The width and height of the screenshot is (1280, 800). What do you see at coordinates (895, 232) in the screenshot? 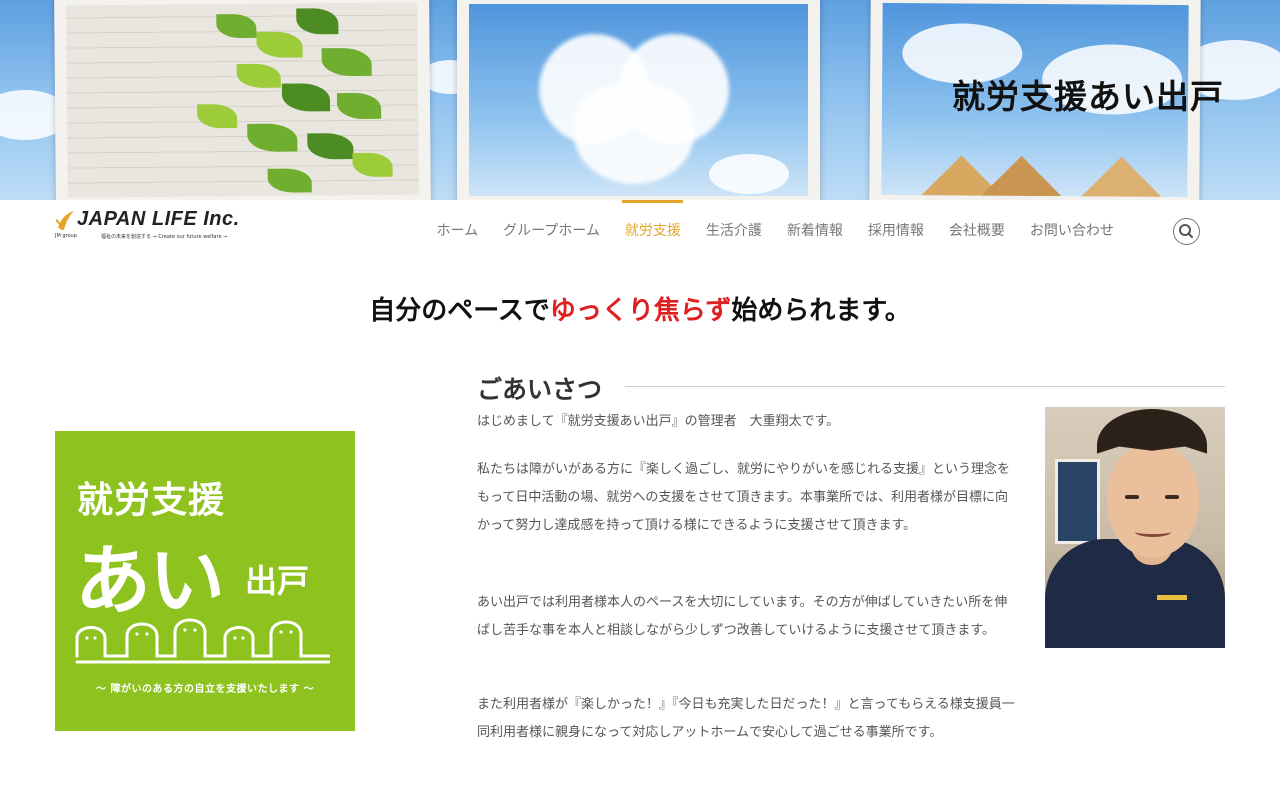
I see `nav-item-recruitment: 採用情報` at bounding box center [895, 232].